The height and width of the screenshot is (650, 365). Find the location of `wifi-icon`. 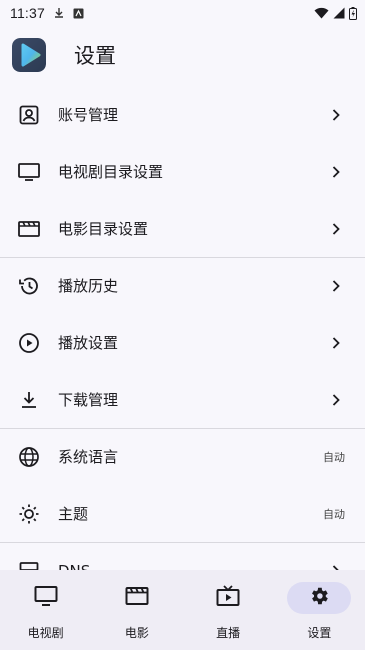

wifi-icon is located at coordinates (321, 13).